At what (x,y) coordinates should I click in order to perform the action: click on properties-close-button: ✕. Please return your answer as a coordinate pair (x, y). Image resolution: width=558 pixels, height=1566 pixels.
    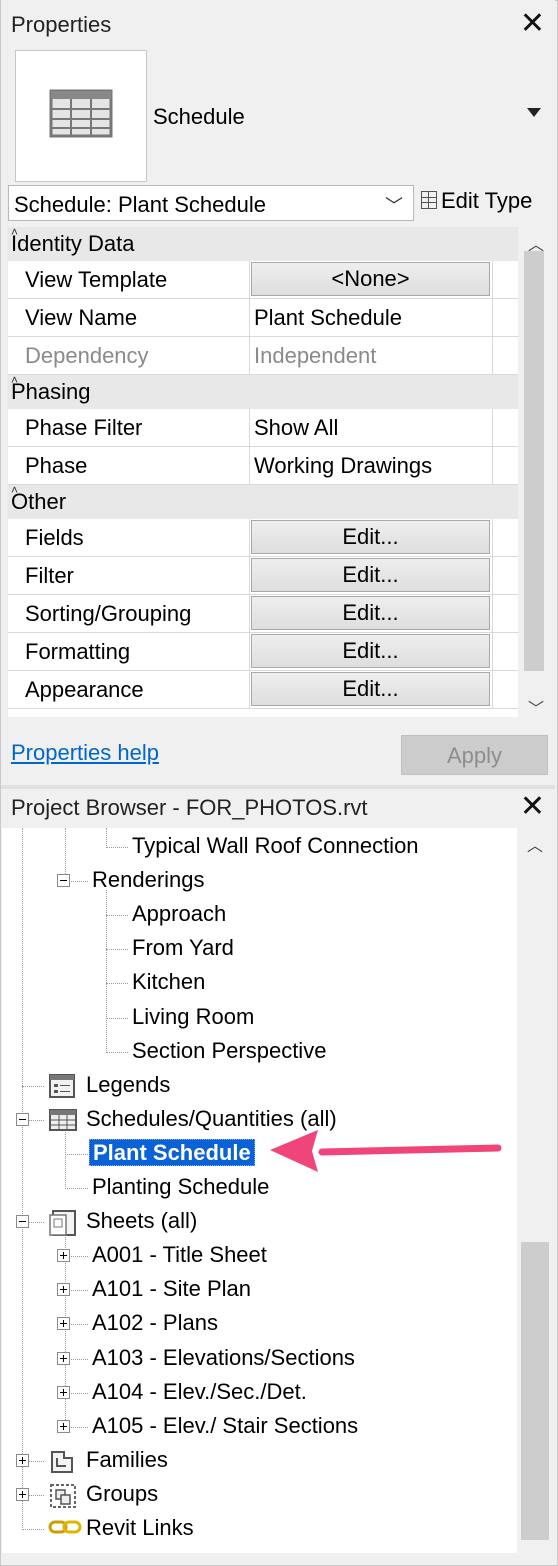
    Looking at the image, I should click on (532, 24).